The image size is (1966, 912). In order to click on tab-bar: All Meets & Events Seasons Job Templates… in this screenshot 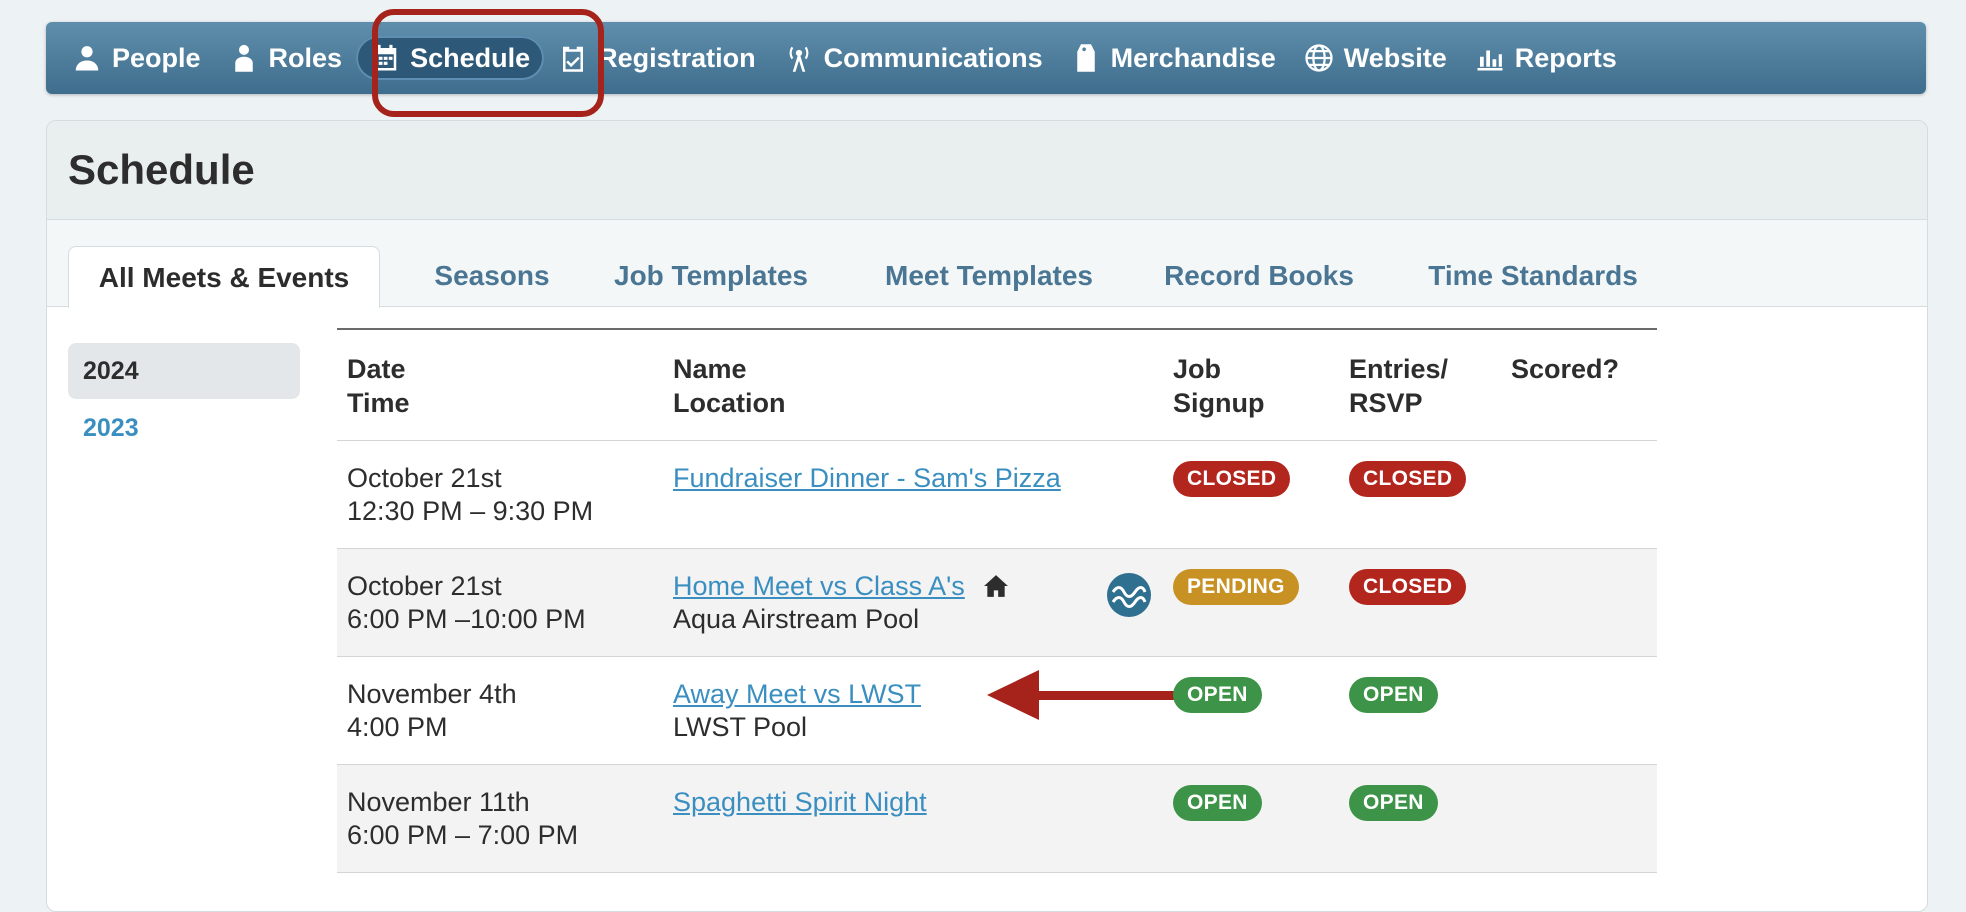, I will do `click(987, 264)`.